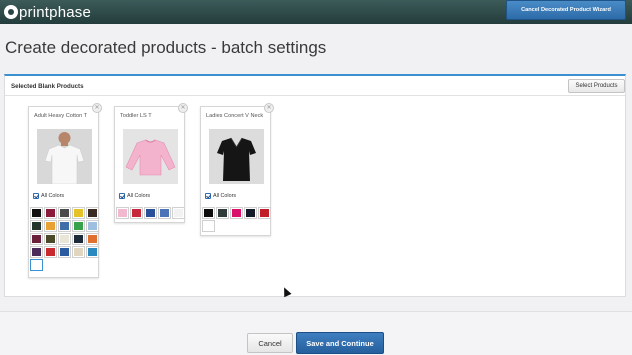  Describe the element at coordinates (566, 10) in the screenshot. I see `cancel-wizard-button: Cancel Decorated Product Wizard` at that location.